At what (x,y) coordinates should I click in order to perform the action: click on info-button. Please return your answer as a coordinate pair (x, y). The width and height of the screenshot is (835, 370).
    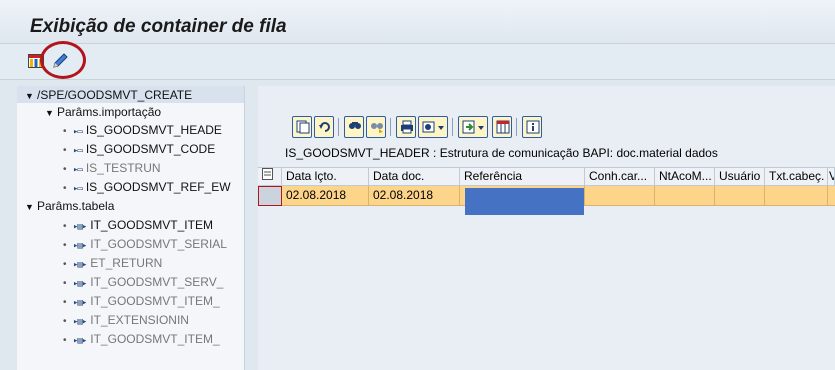
    Looking at the image, I should click on (532, 127).